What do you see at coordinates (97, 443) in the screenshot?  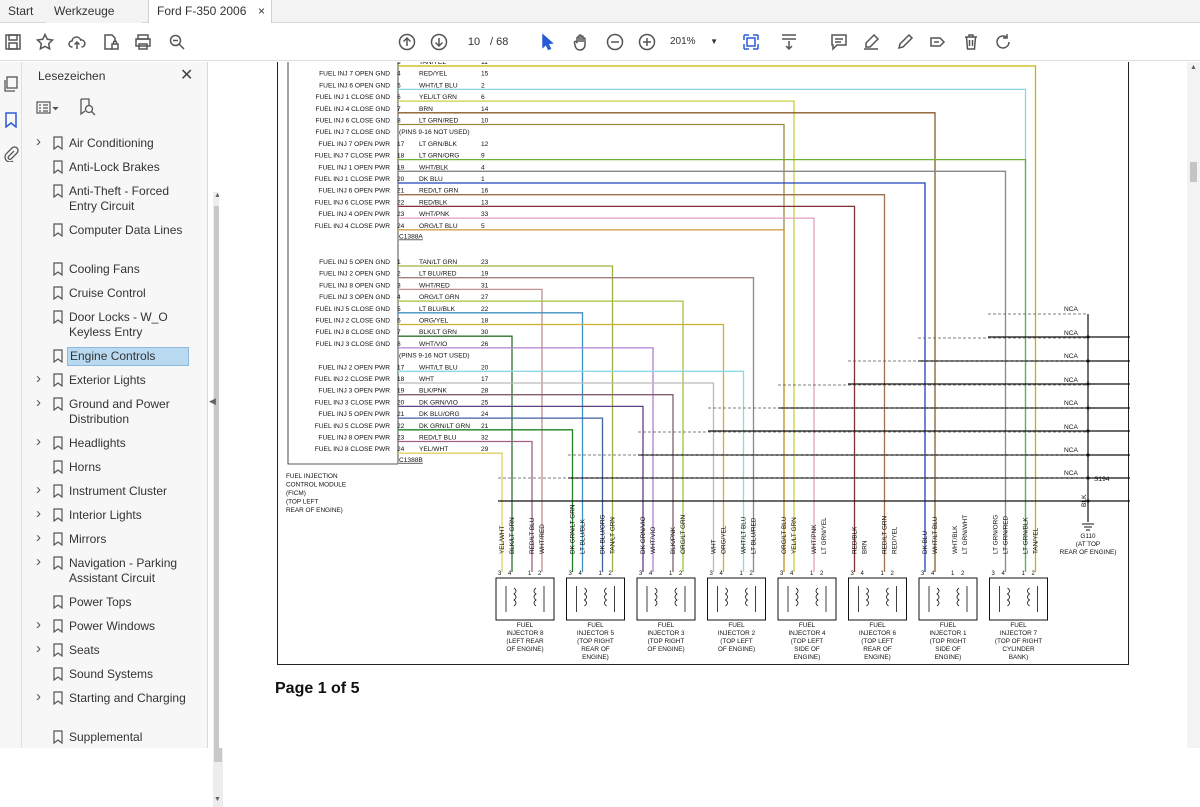 I see `bookmark-label: Headlights` at bounding box center [97, 443].